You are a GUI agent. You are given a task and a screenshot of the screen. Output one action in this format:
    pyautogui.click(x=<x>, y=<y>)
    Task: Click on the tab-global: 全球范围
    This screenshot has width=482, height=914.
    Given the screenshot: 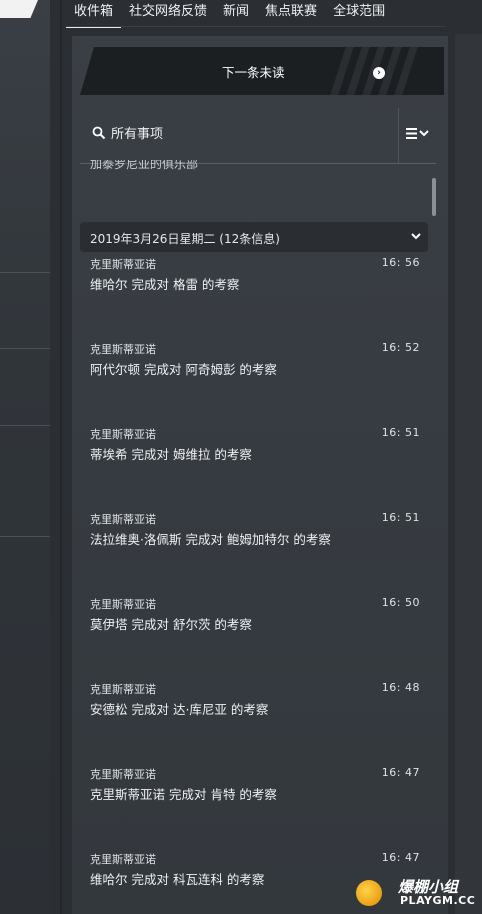 What is the action you would take?
    pyautogui.click(x=359, y=13)
    